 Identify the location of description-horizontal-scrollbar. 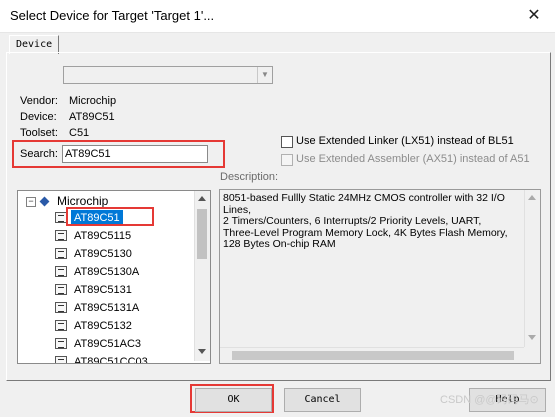
(372, 355).